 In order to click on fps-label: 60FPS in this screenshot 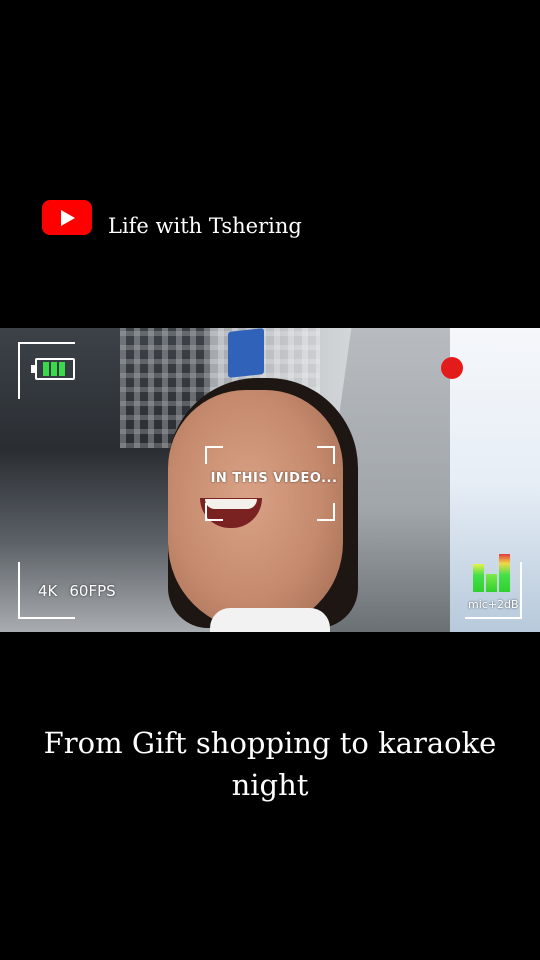, I will do `click(92, 591)`.